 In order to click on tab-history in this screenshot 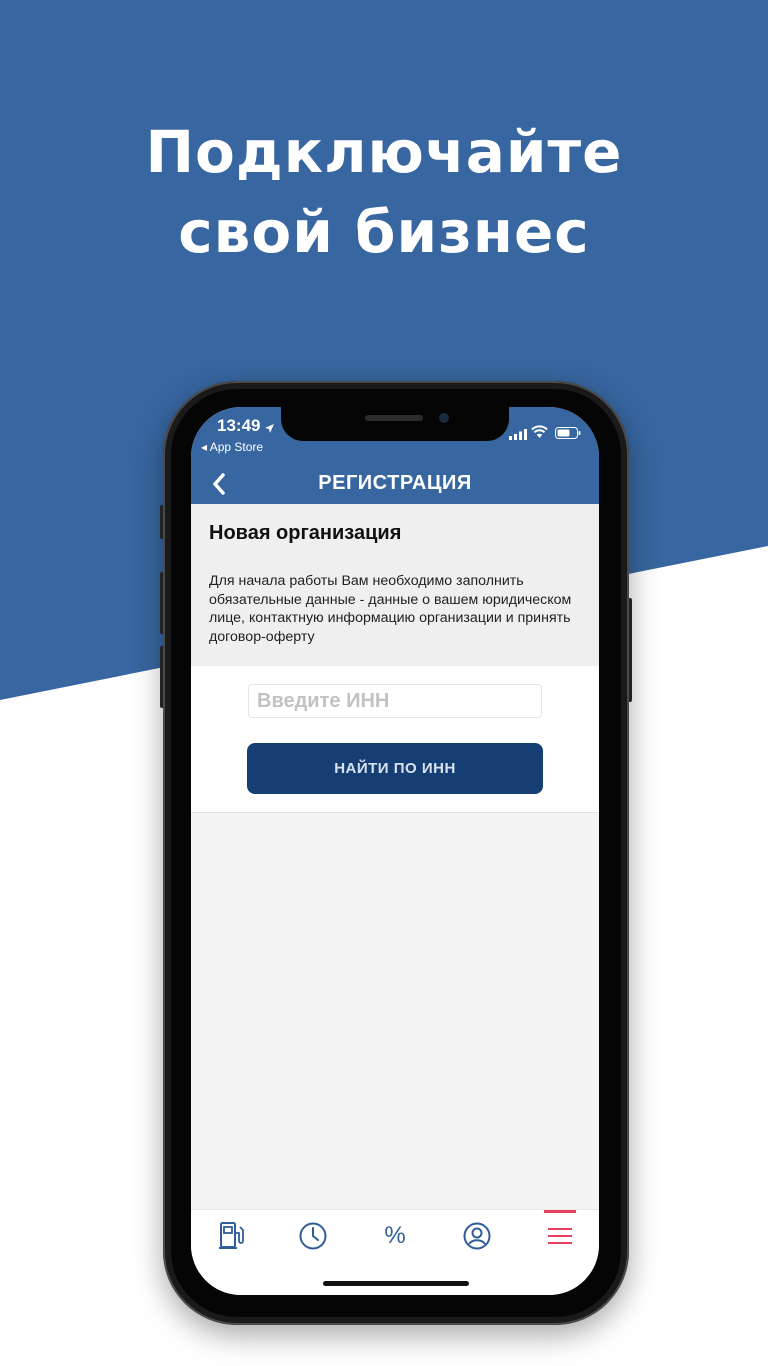, I will do `click(313, 1236)`.